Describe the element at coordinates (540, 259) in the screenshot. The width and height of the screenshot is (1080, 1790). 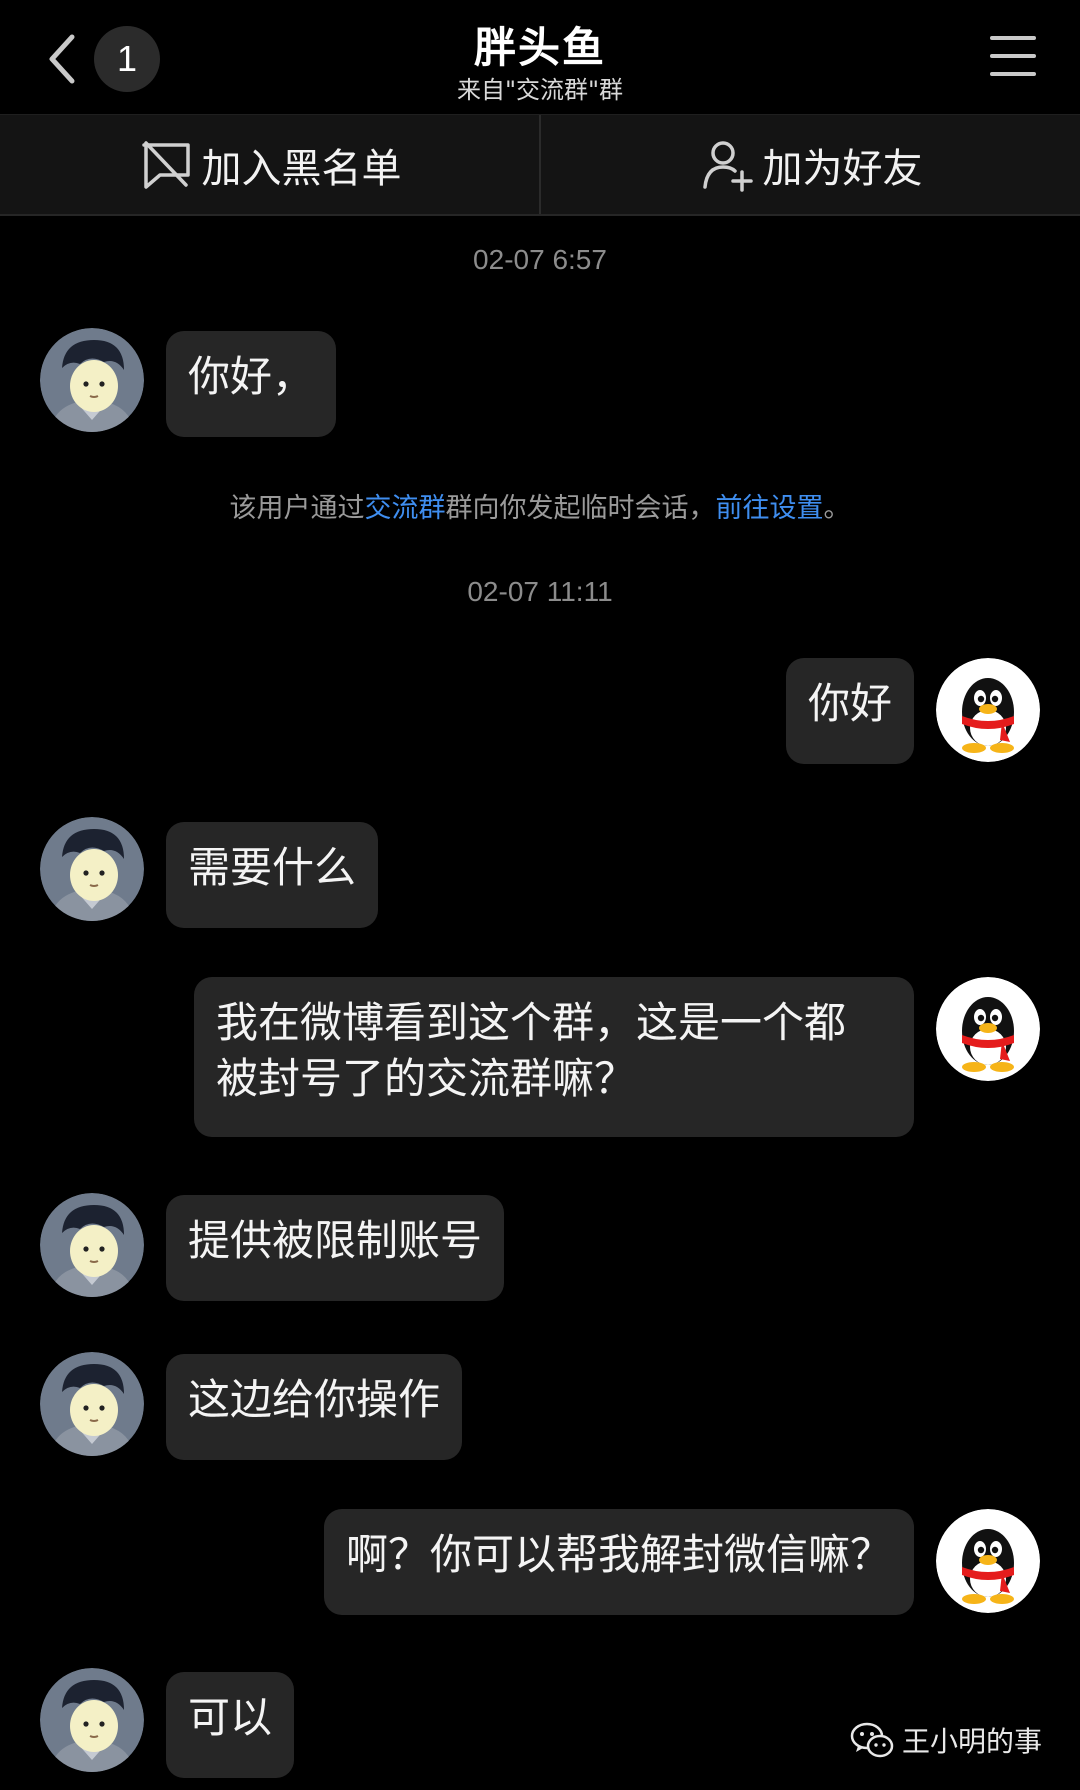
I see `timestamp: 02-07 6:57` at that location.